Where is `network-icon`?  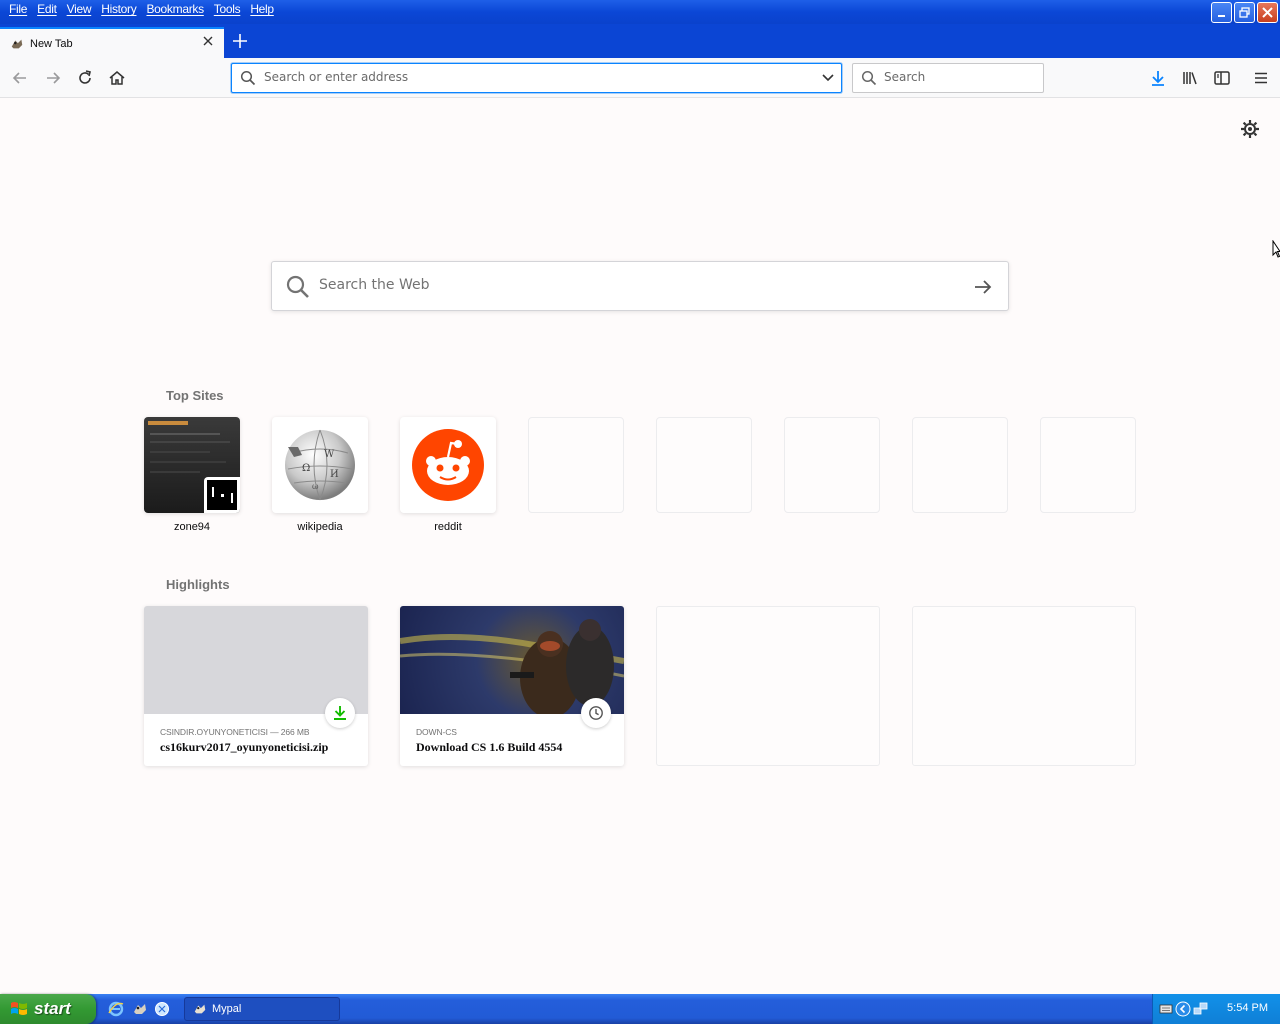
network-icon is located at coordinates (1201, 1009).